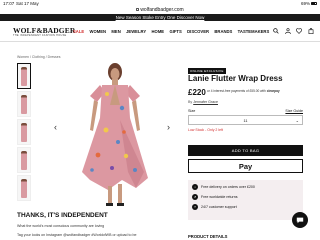 The width and height of the screenshot is (320, 240). I want to click on promo-banner: New Season Stoke Entry One Discover Now, so click(160, 17).